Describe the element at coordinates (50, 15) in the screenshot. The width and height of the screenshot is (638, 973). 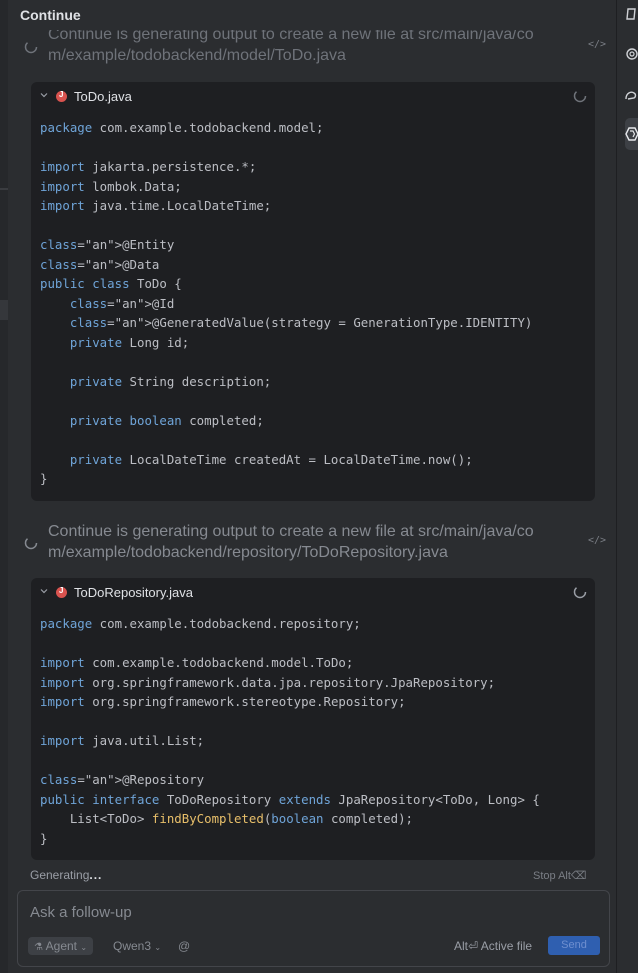
I see `panel-title: Continue` at that location.